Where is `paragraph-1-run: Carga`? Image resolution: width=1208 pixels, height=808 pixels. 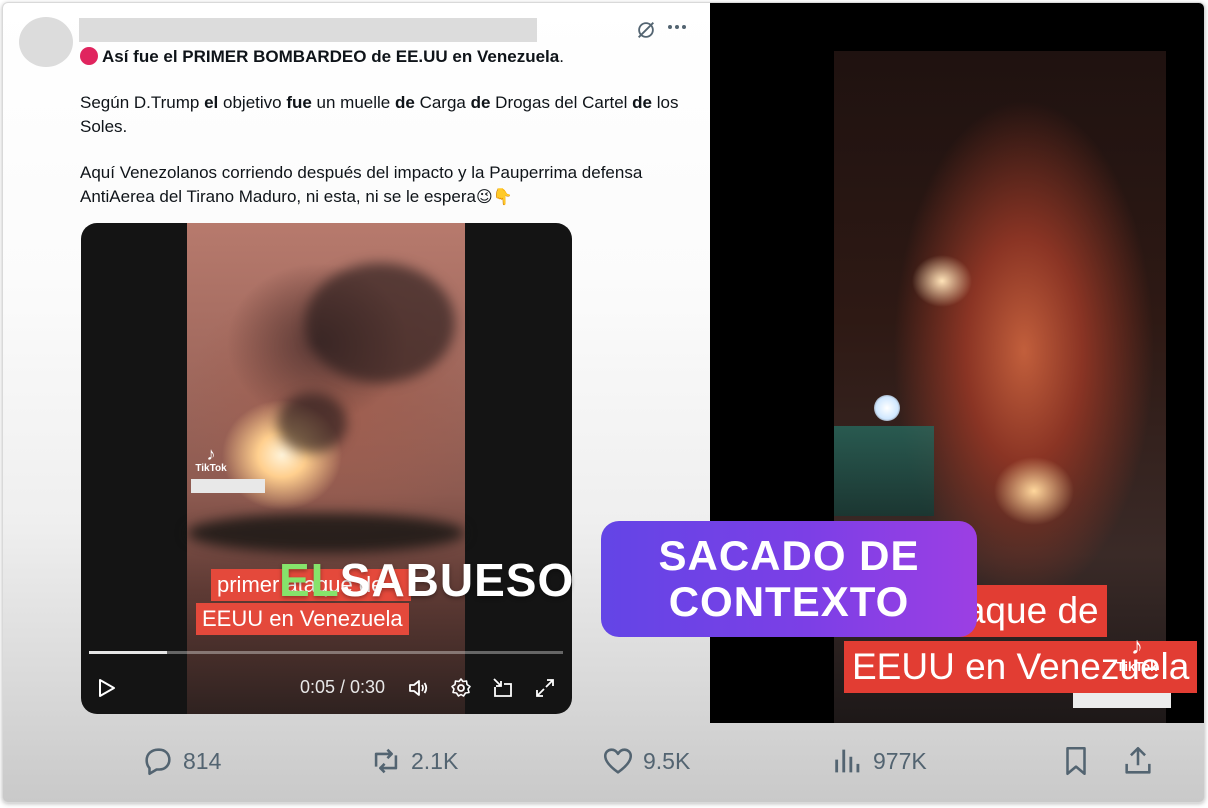 paragraph-1-run: Carga is located at coordinates (442, 102).